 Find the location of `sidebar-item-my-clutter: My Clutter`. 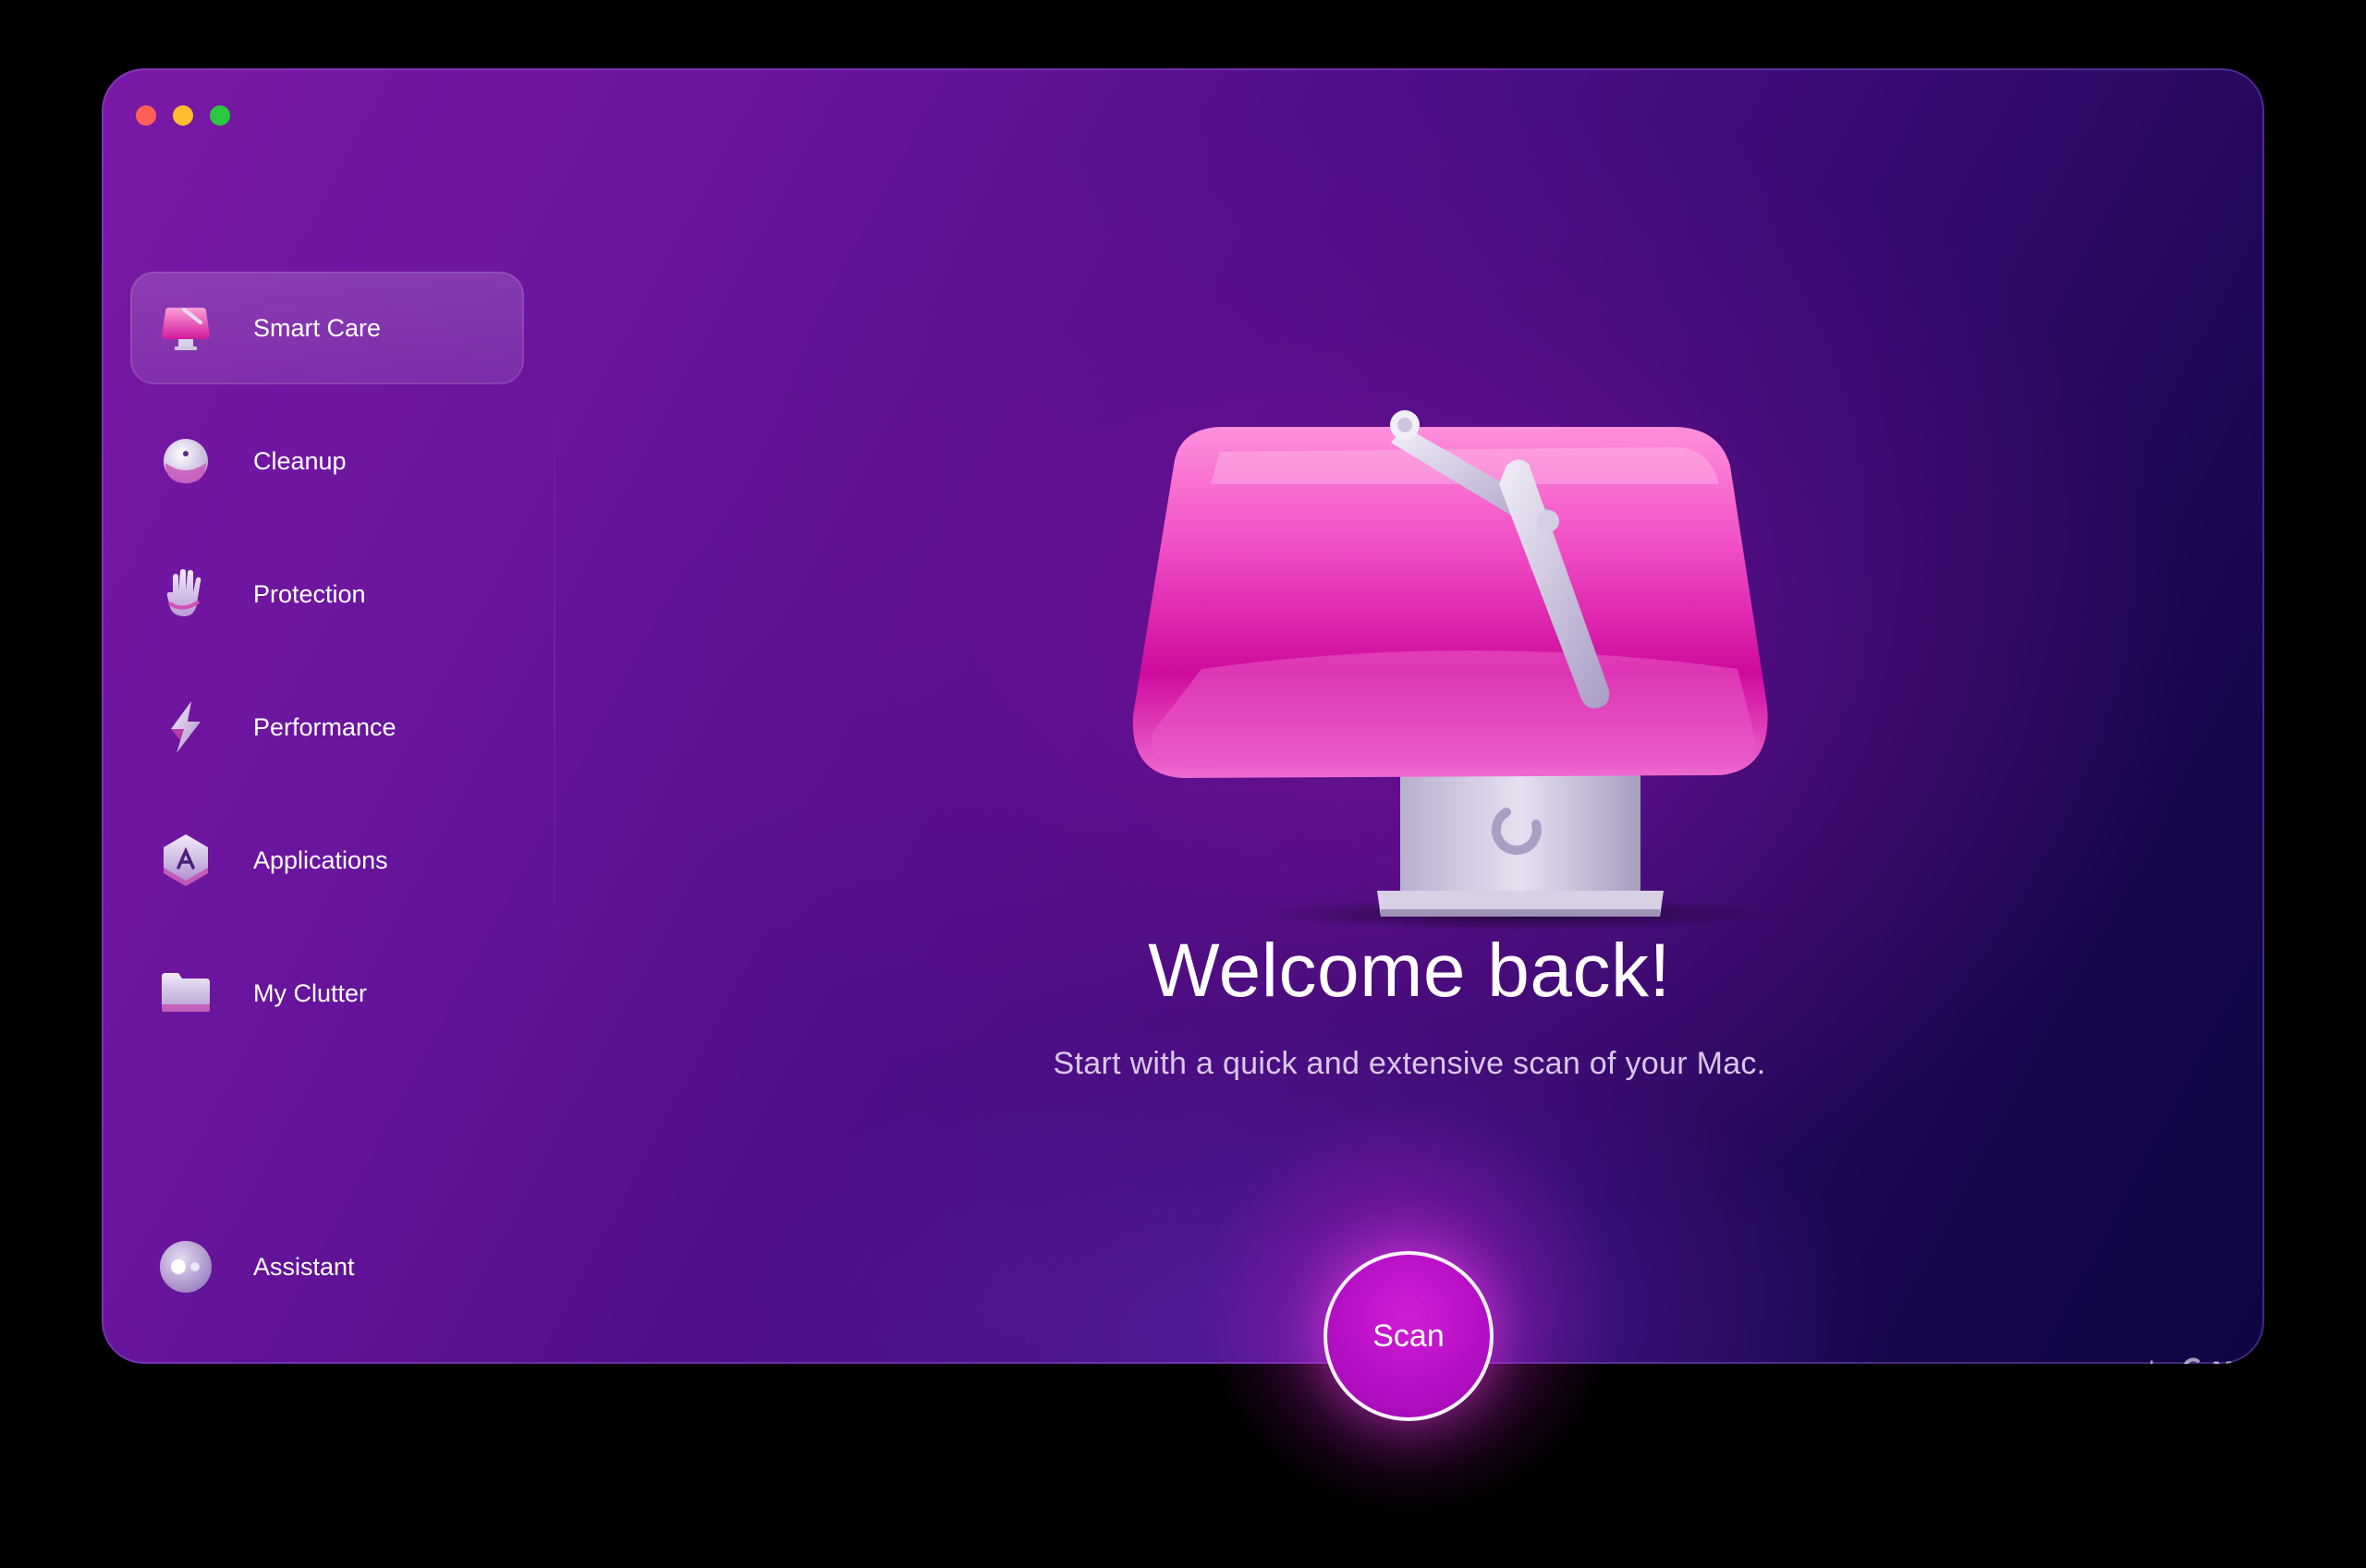

sidebar-item-my-clutter: My Clutter is located at coordinates (327, 993).